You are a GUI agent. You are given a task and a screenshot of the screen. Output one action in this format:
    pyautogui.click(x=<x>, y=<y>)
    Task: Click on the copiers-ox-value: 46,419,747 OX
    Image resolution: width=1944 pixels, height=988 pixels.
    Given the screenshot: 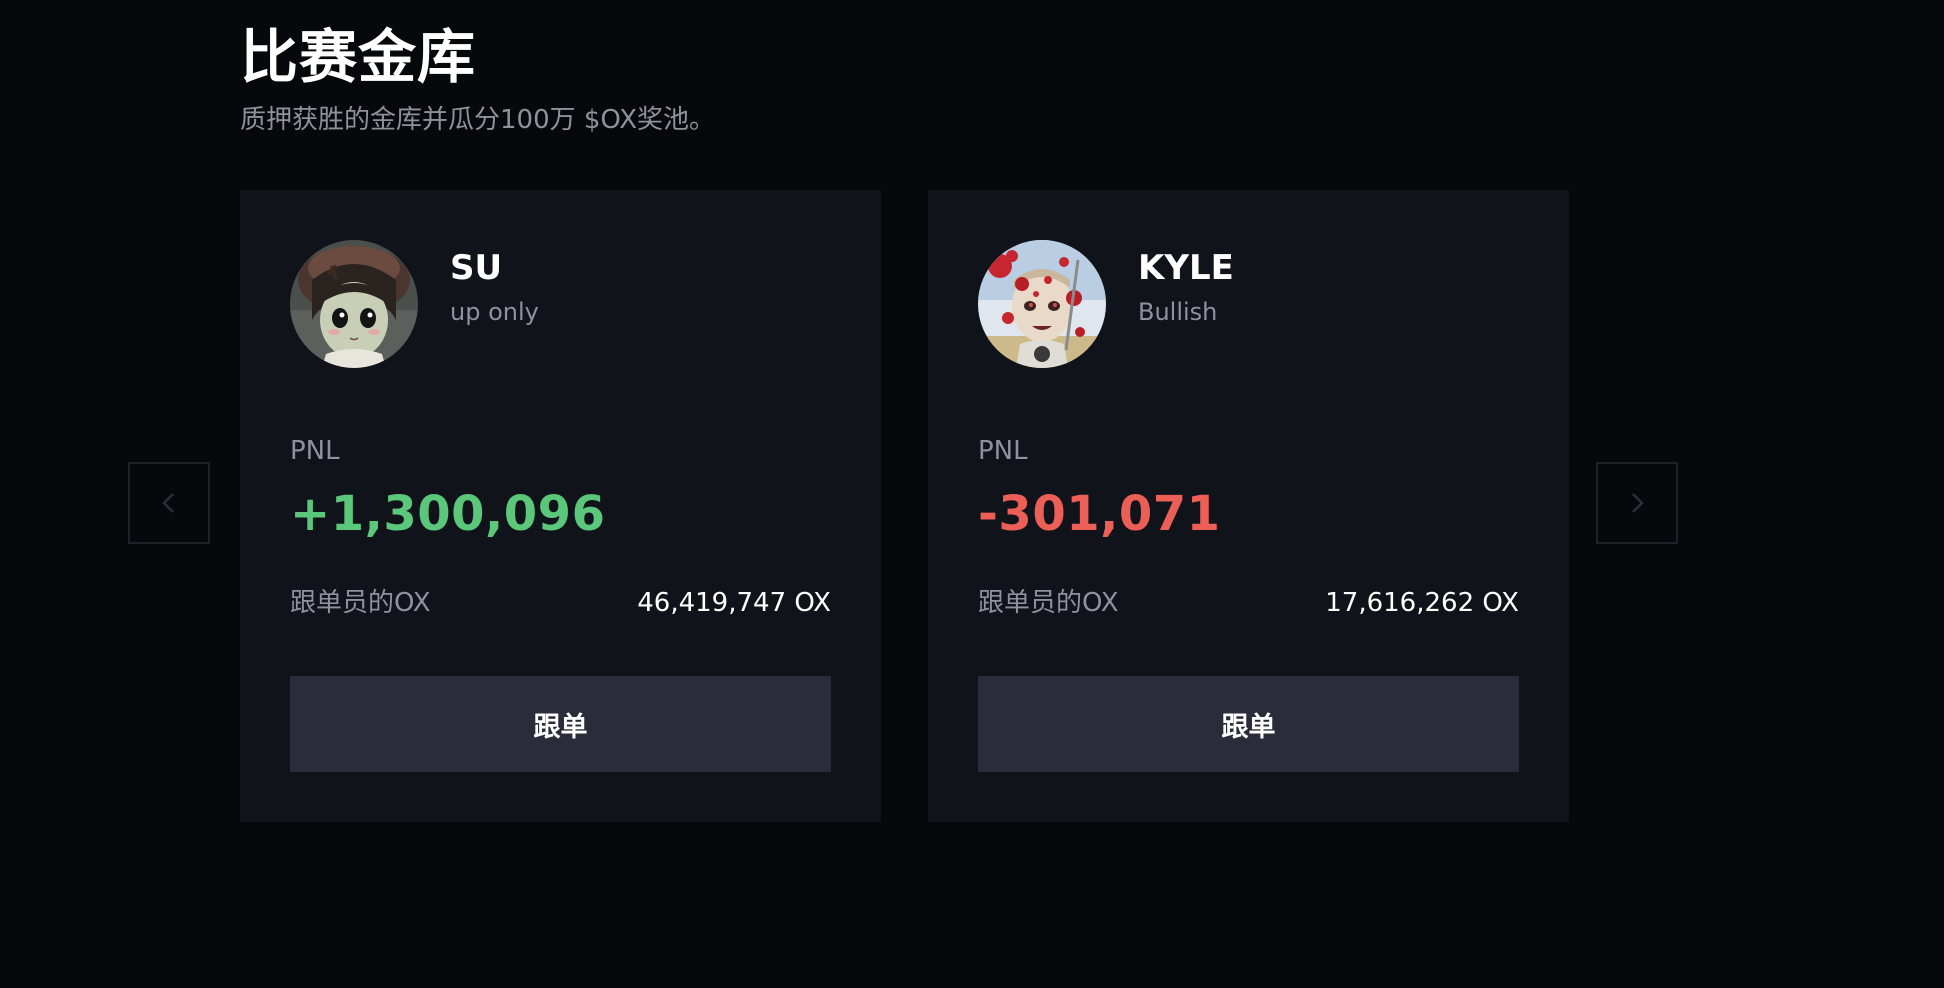 What is the action you would take?
    pyautogui.click(x=734, y=603)
    